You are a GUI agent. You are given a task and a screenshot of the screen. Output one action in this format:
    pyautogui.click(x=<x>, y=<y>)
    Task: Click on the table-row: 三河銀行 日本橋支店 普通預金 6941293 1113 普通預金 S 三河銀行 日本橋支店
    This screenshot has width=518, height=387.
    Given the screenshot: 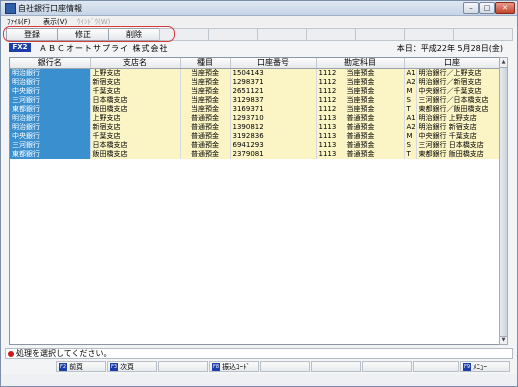 What is the action you would take?
    pyautogui.click(x=255, y=145)
    